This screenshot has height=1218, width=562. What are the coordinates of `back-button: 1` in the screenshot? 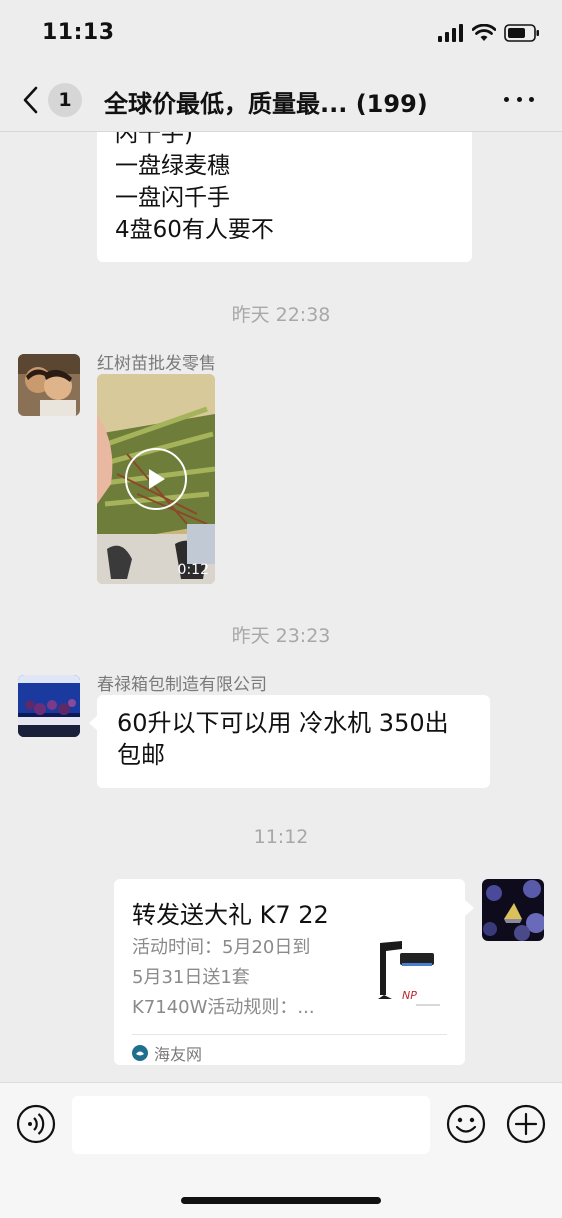 It's located at (53, 100).